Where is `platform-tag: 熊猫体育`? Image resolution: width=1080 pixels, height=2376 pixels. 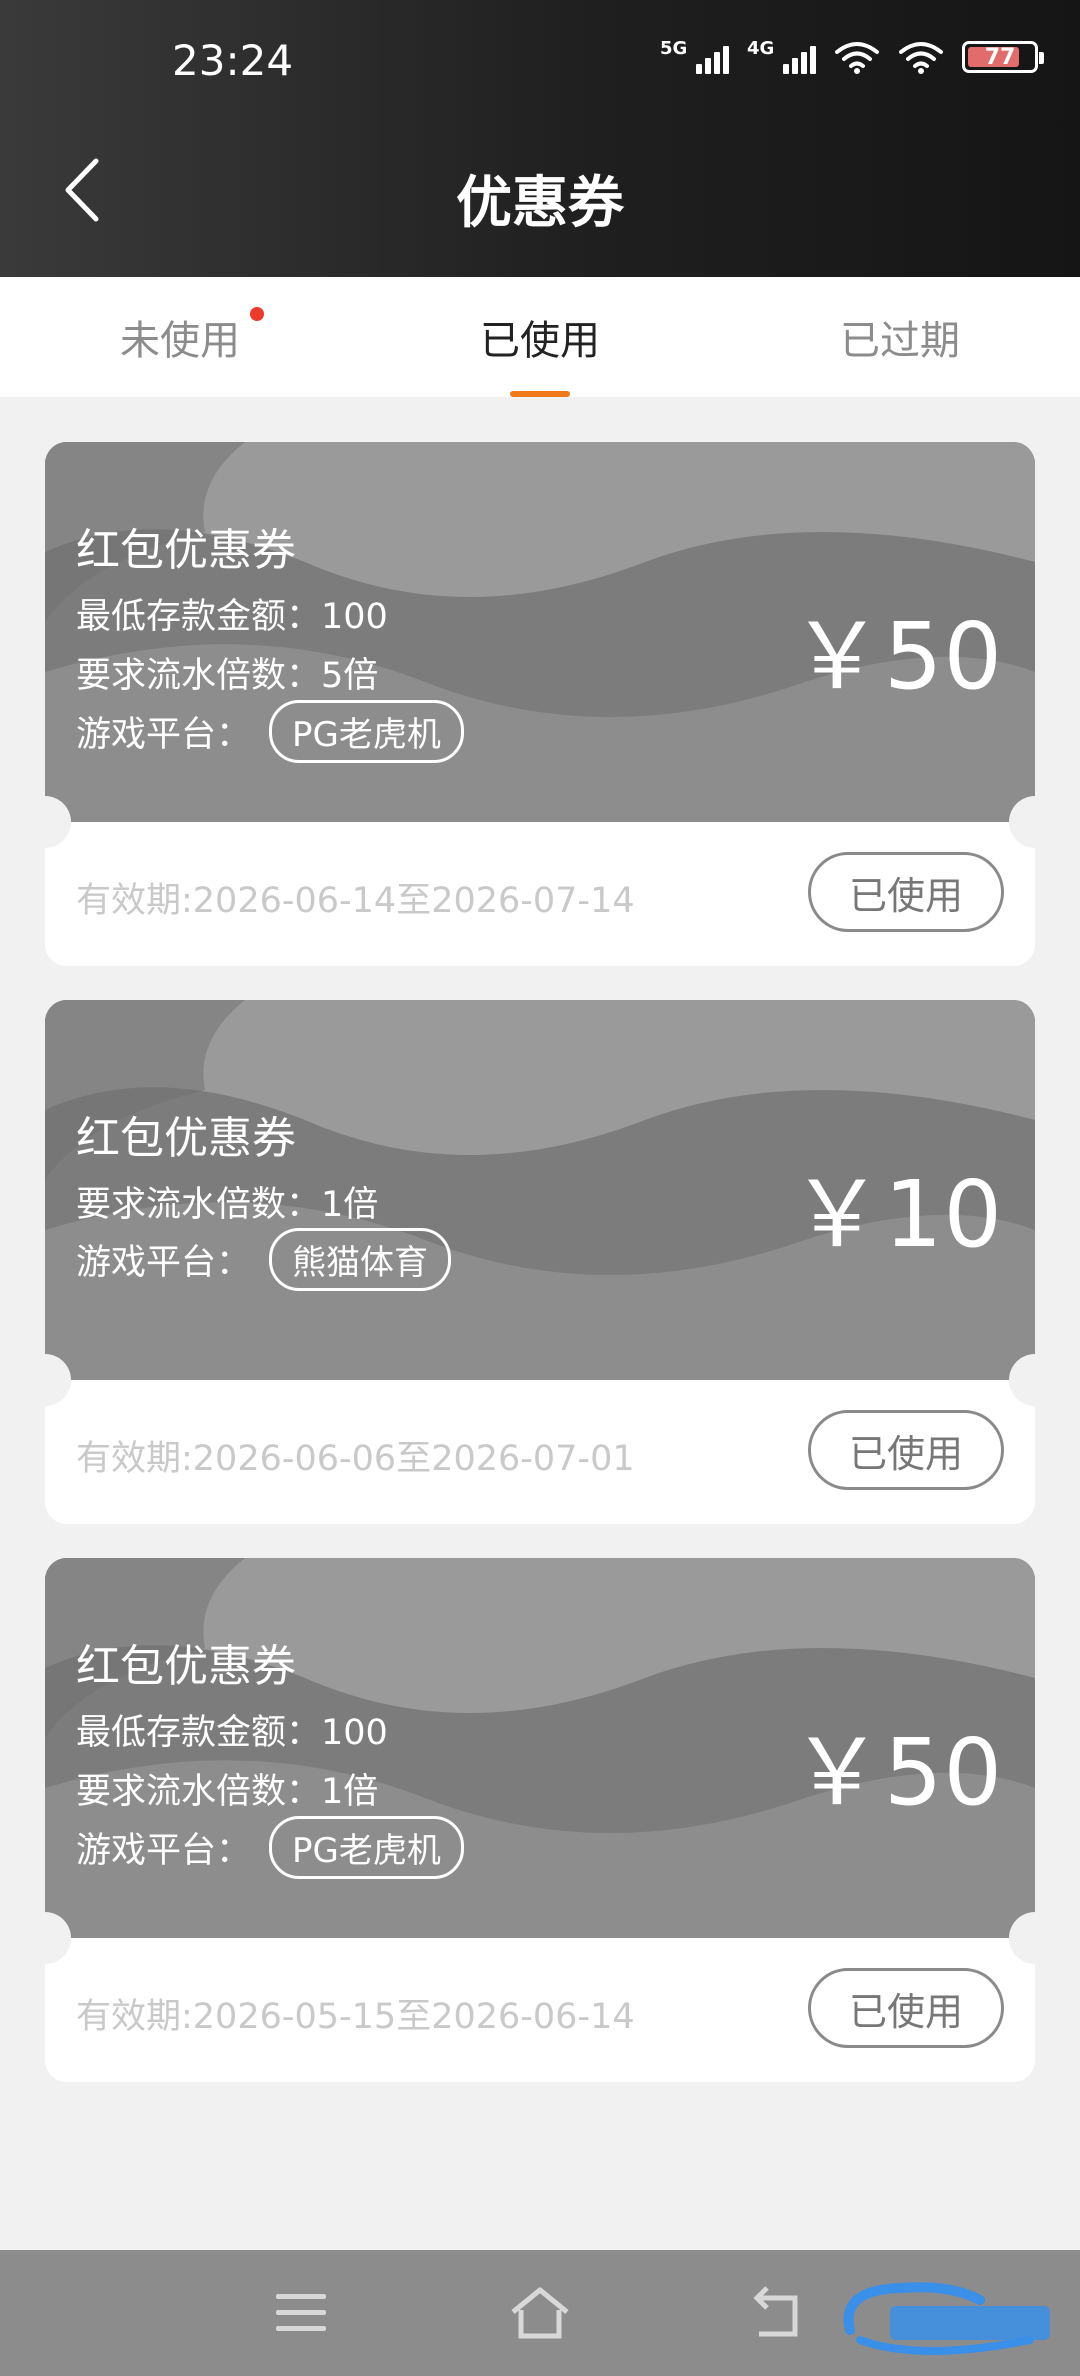 platform-tag: 熊猫体育 is located at coordinates (360, 1259).